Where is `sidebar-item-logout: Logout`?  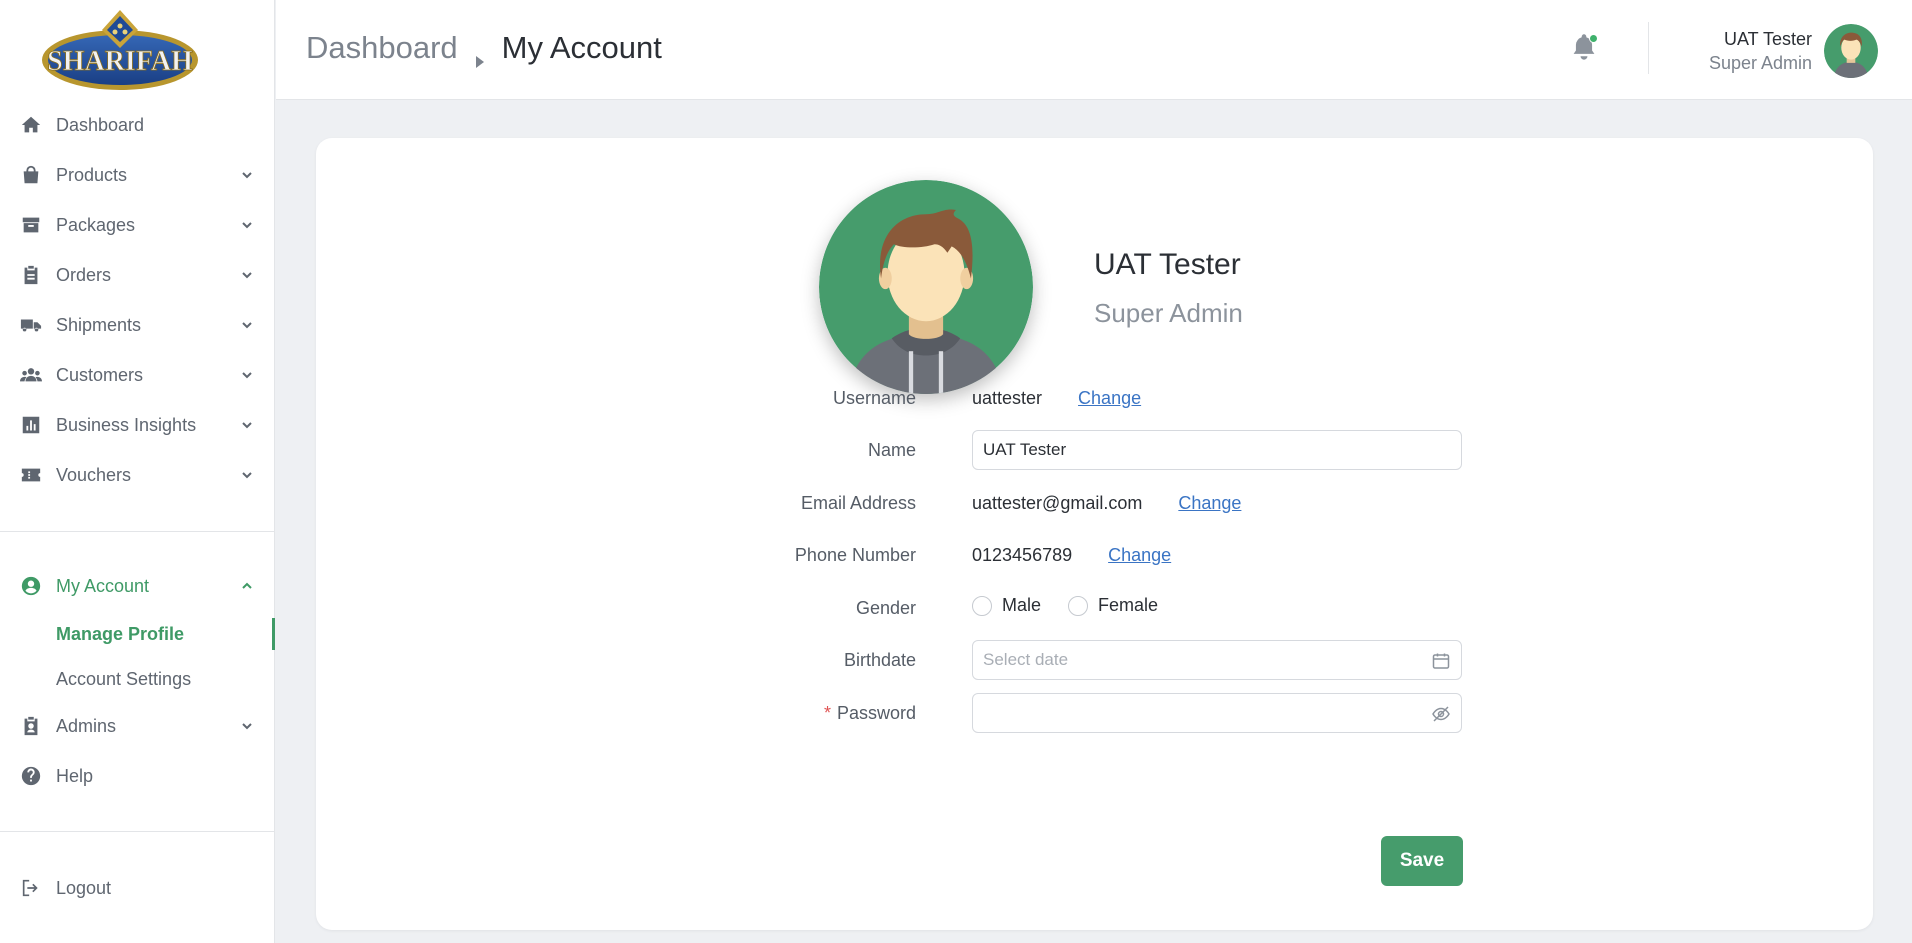 sidebar-item-logout: Logout is located at coordinates (137, 888).